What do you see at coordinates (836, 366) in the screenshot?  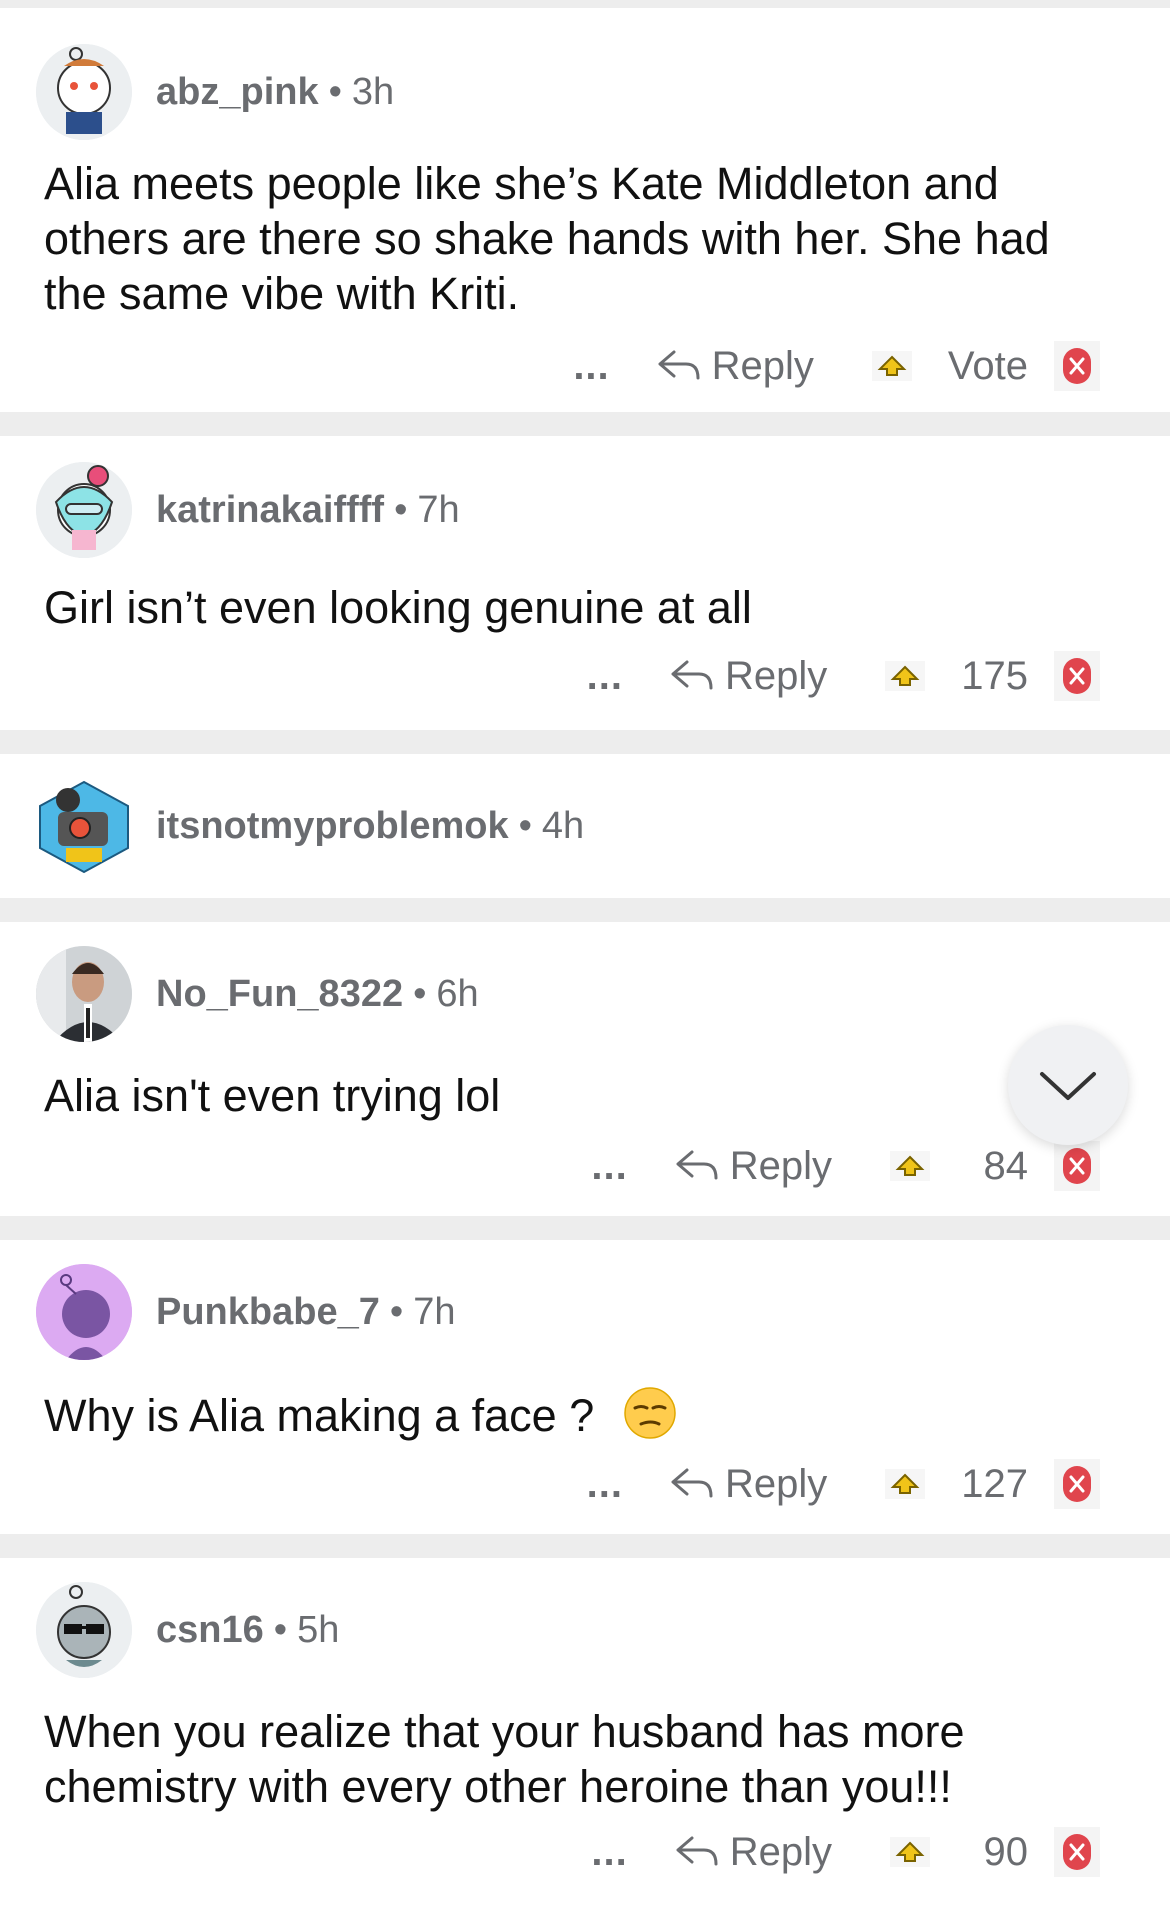 I see `comment-actions: ... Reply Vote` at bounding box center [836, 366].